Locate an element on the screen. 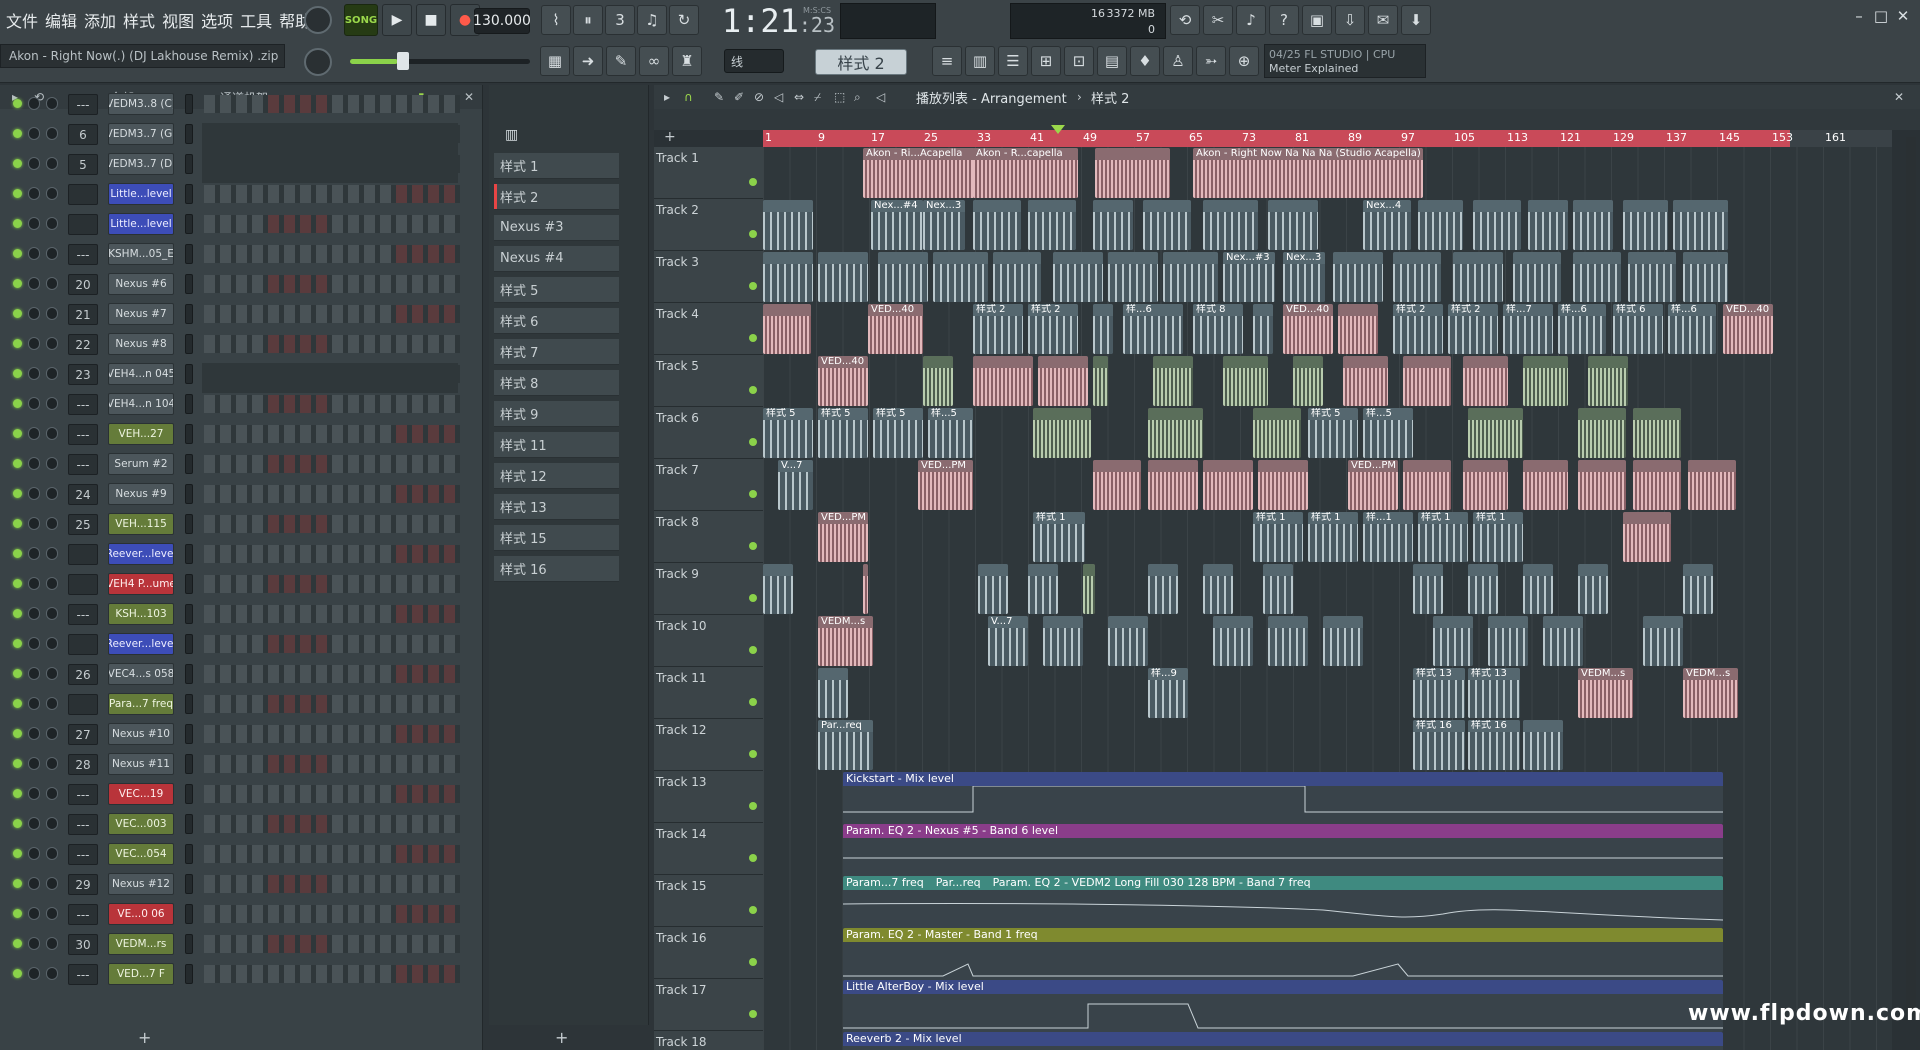 The image size is (1920, 1050). channel-name-button: Reever...level is located at coordinates (141, 554).